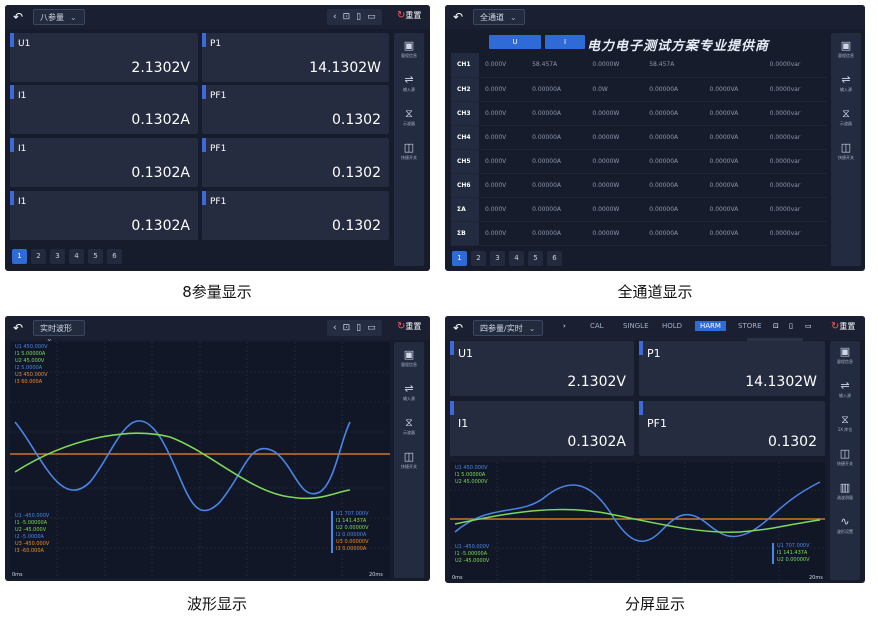 The width and height of the screenshot is (878, 617). What do you see at coordinates (641, 348) in the screenshot?
I see `card-accent` at bounding box center [641, 348].